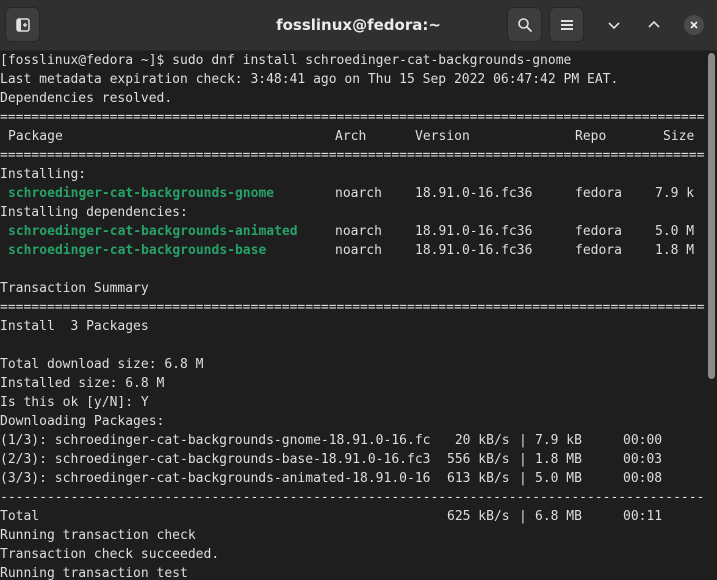  What do you see at coordinates (86, 98) in the screenshot?
I see `deps-resolved-line: Dependencies resolved.` at bounding box center [86, 98].